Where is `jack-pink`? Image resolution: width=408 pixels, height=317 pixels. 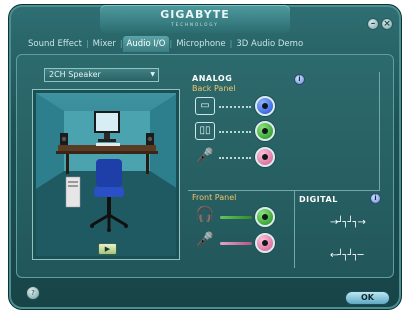
jack-pink is located at coordinates (265, 157).